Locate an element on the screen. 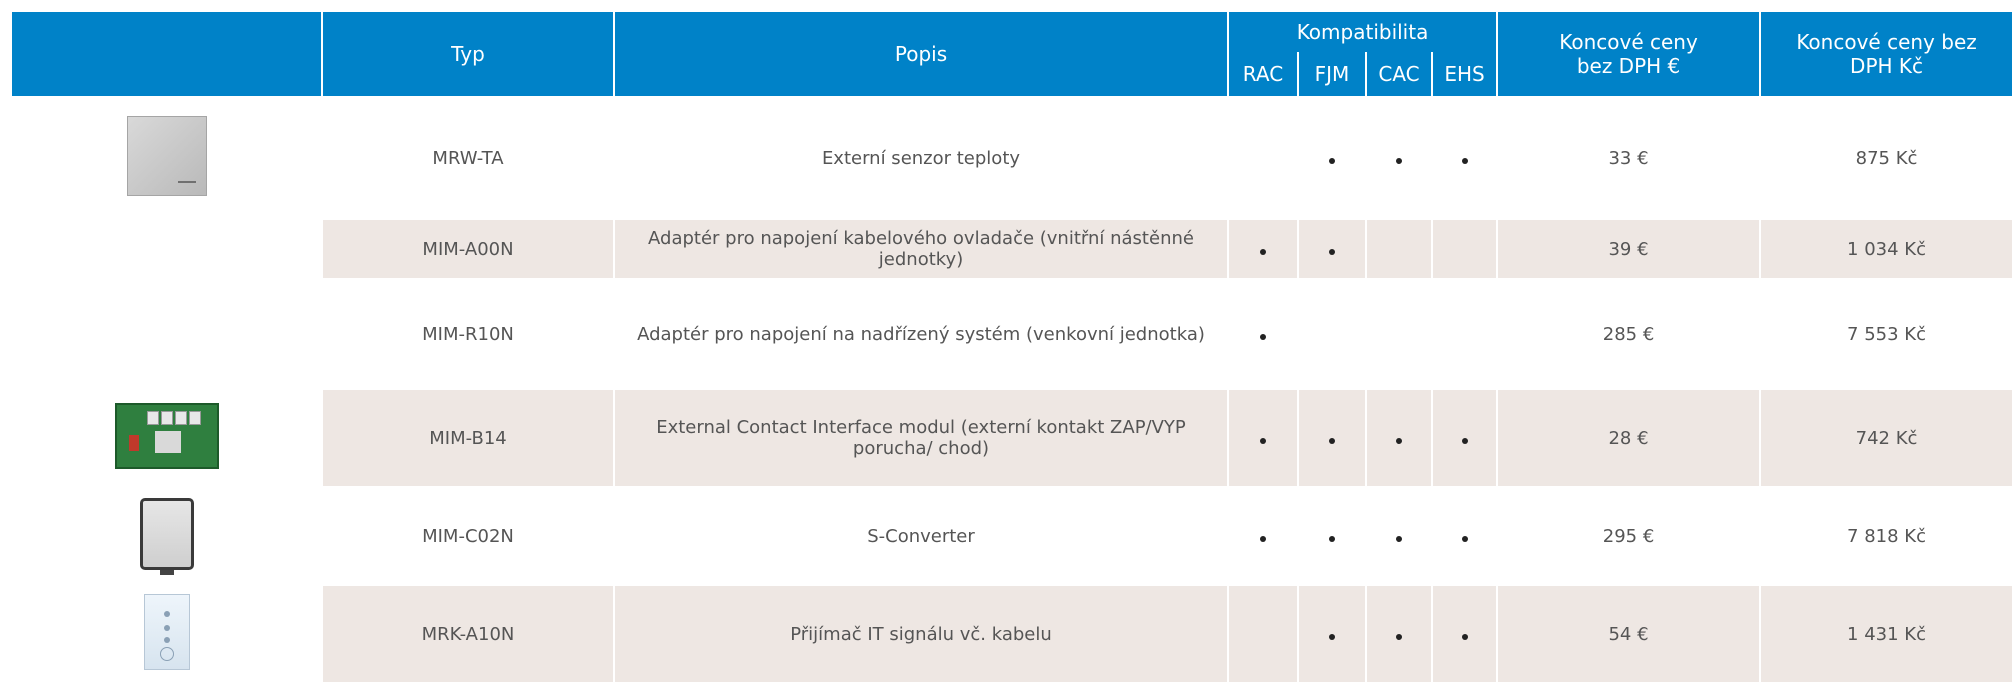  header-kompatibilita: Kompatibilita is located at coordinates (1363, 32).